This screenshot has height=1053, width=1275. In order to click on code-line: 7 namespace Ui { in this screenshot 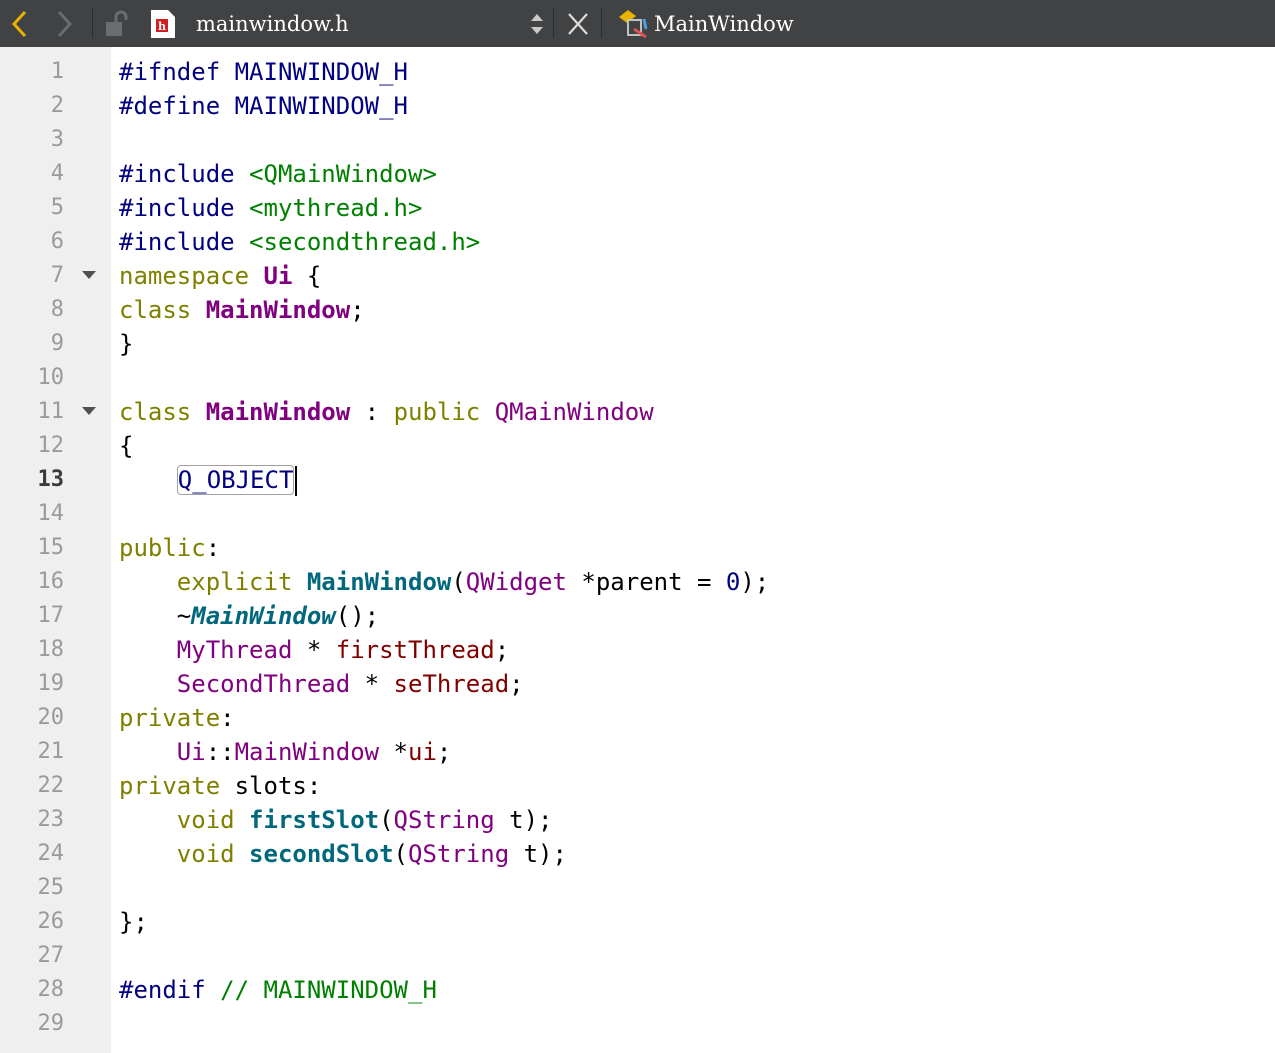, I will do `click(637, 276)`.